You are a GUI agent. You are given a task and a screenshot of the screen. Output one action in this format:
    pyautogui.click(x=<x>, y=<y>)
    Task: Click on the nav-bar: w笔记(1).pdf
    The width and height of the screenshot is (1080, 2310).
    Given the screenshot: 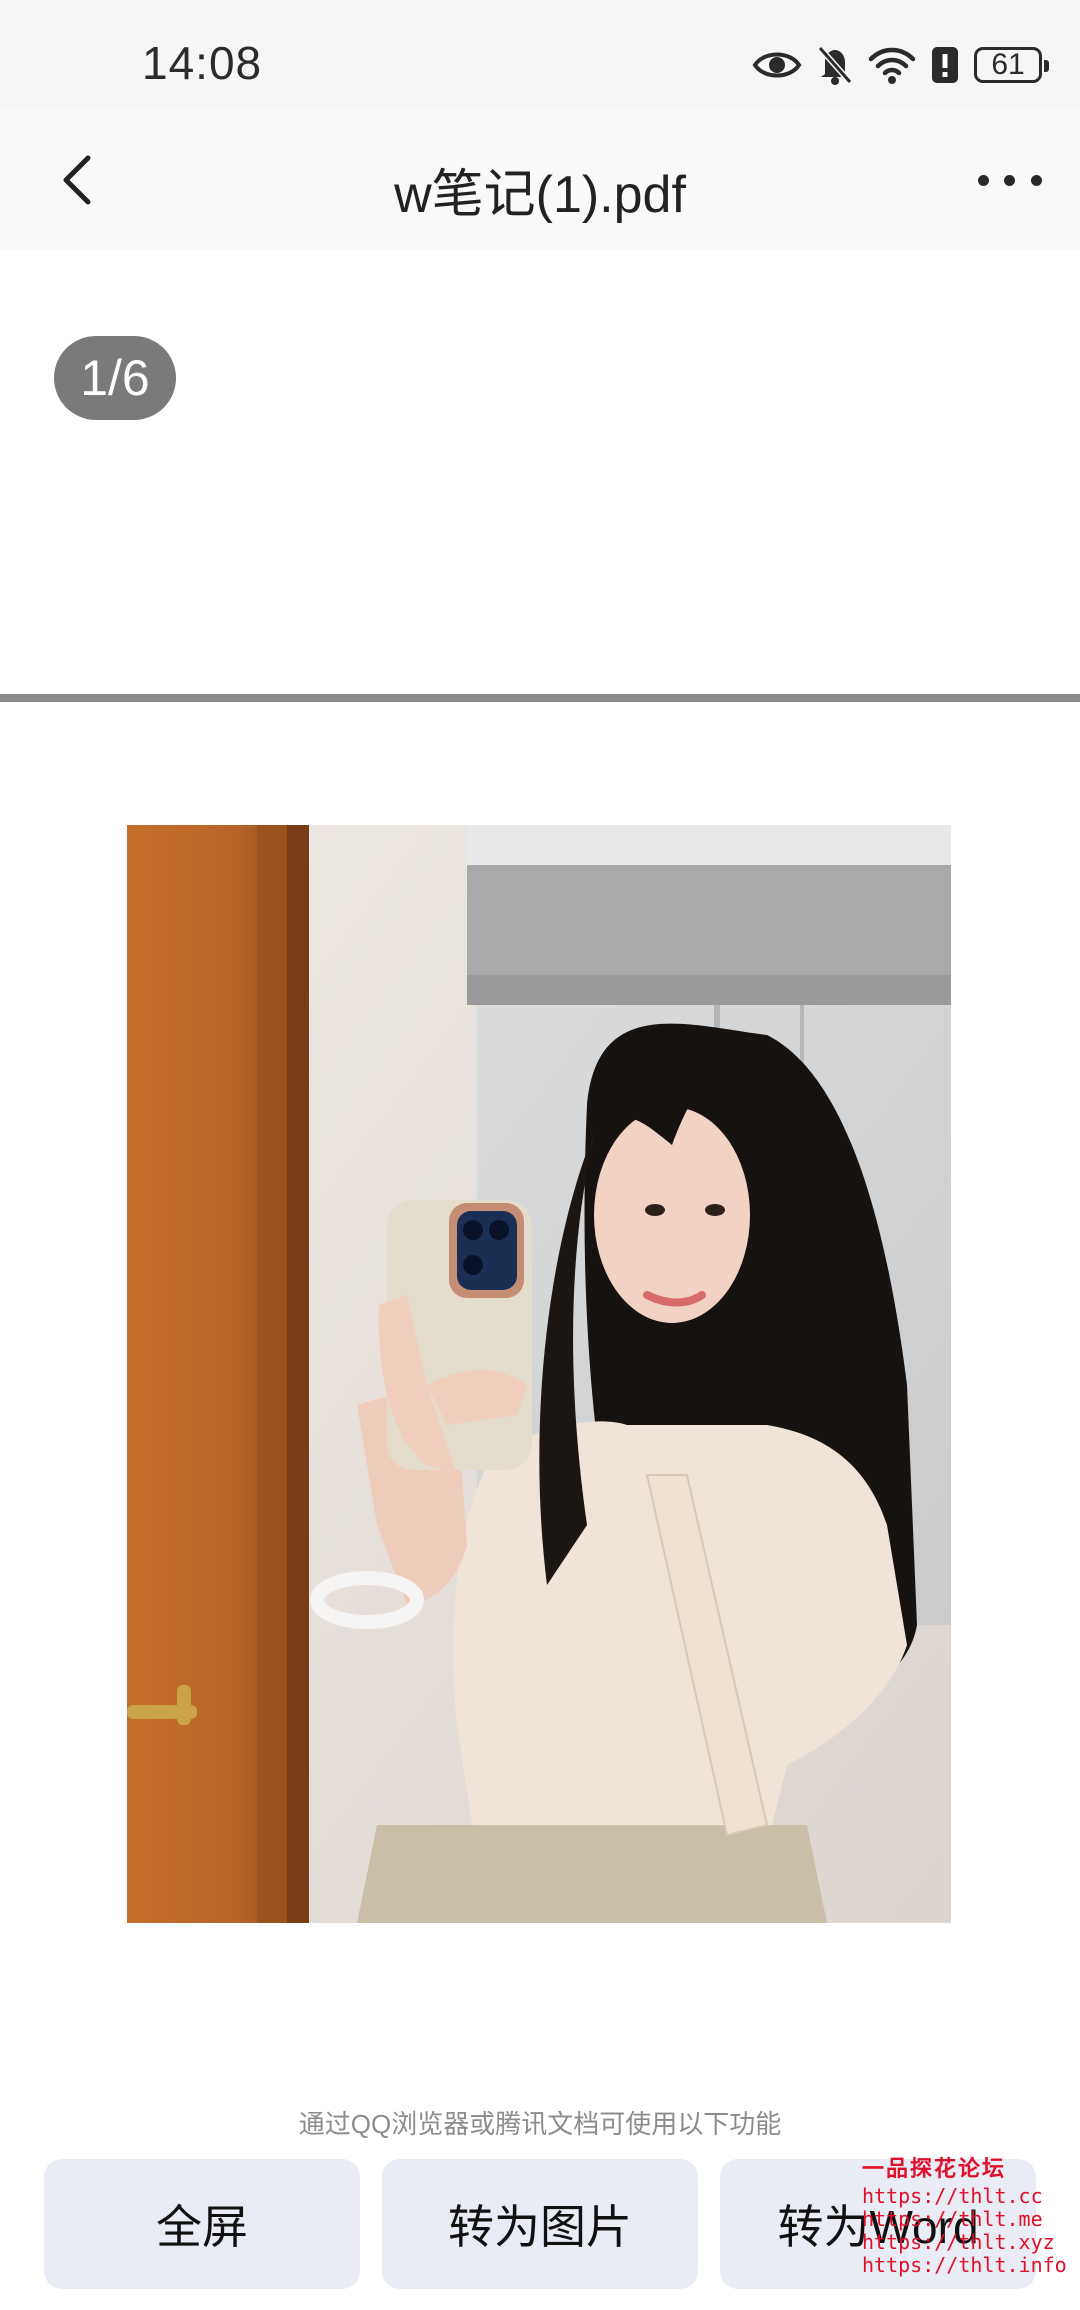 What is the action you would take?
    pyautogui.click(x=540, y=180)
    